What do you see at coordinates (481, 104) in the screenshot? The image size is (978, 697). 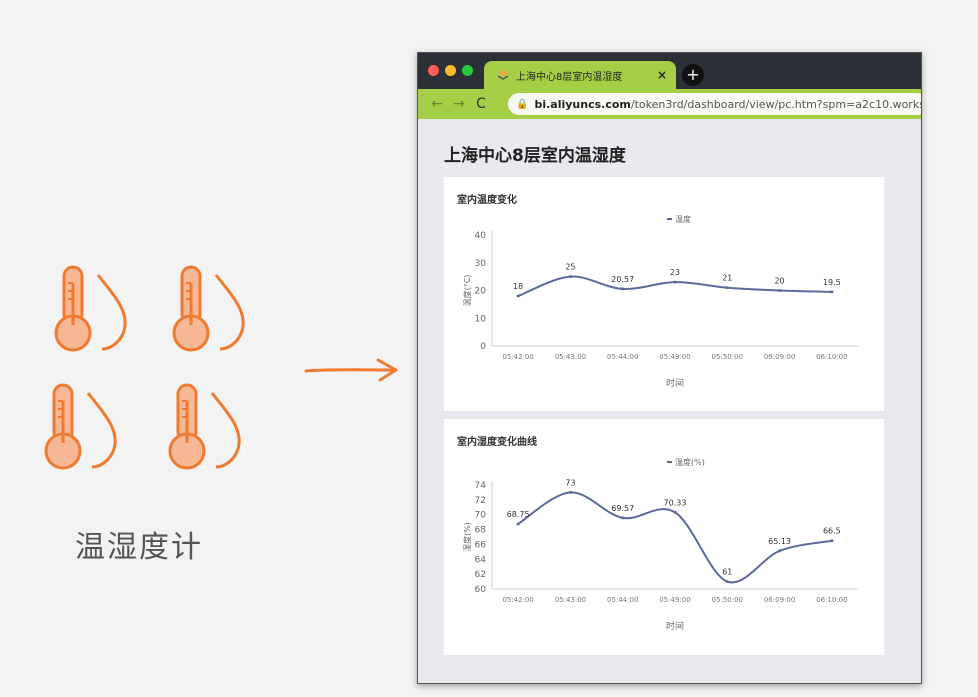 I see `reload-button: C` at bounding box center [481, 104].